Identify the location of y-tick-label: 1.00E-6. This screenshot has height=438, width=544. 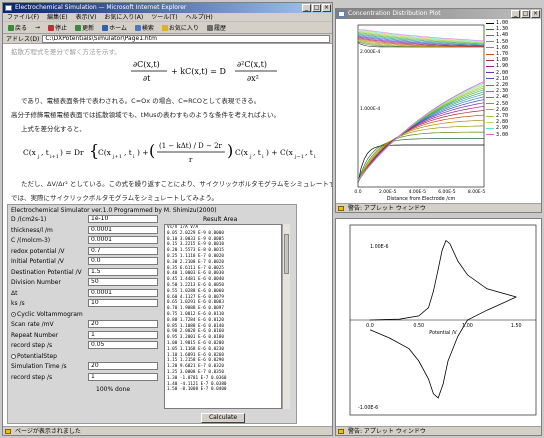
(379, 247).